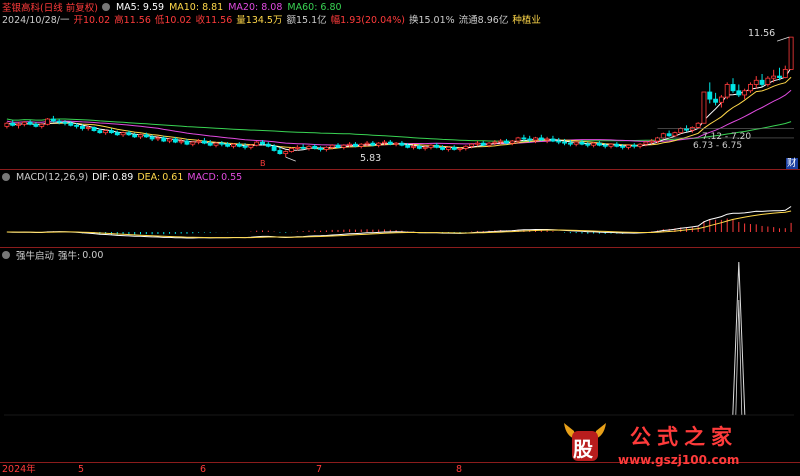 Image resolution: width=800 pixels, height=476 pixels. What do you see at coordinates (678, 460) in the screenshot?
I see `watermark-url: www.gszj100.com` at bounding box center [678, 460].